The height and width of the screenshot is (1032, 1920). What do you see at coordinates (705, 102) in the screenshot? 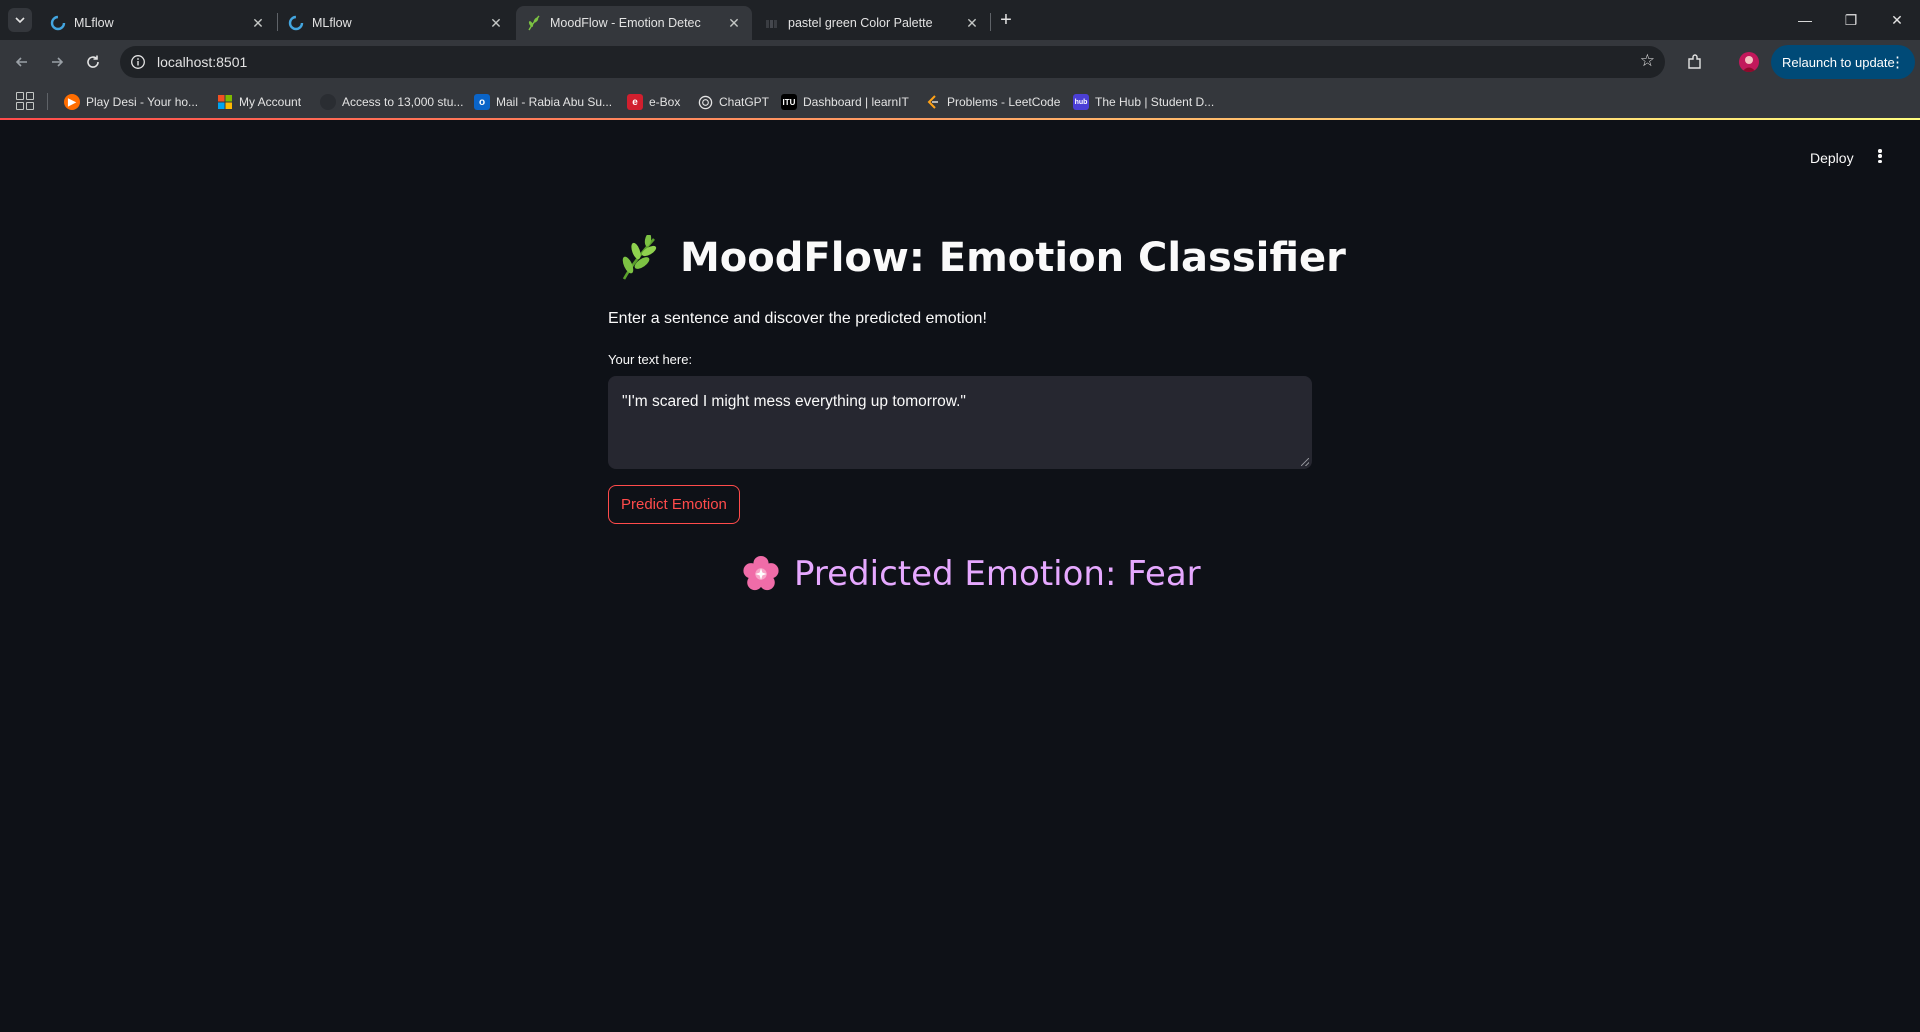
I see `chatgpt-icon` at bounding box center [705, 102].